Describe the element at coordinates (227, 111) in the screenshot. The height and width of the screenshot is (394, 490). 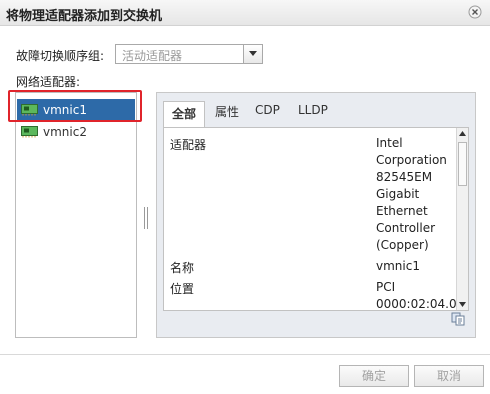
I see `tab-properties: 属性` at that location.